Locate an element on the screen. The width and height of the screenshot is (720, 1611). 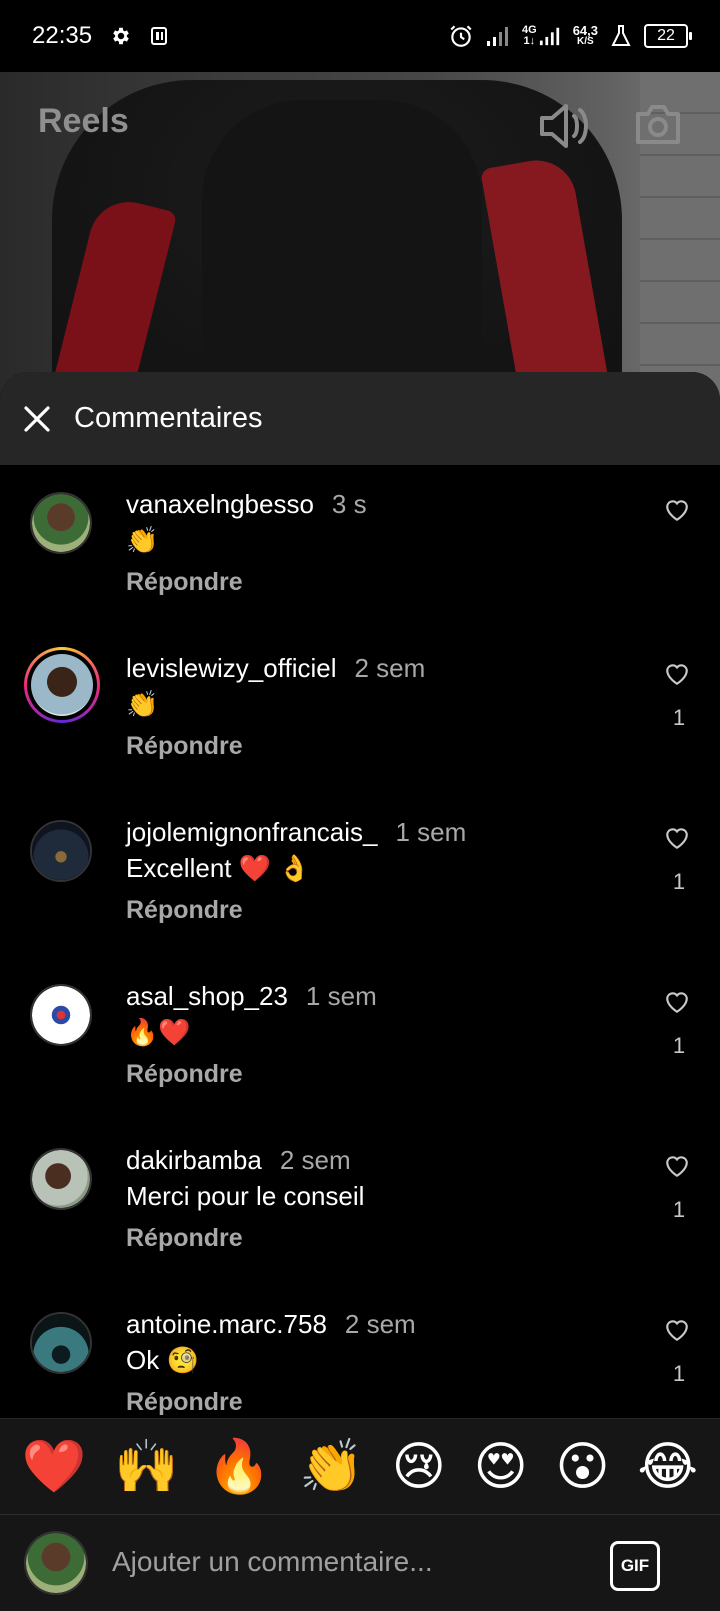
chair-back is located at coordinates (342, 251).